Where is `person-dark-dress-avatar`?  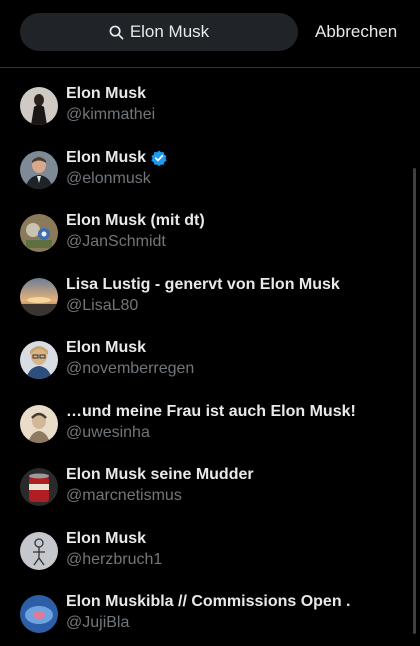
person-dark-dress-avatar is located at coordinates (39, 106).